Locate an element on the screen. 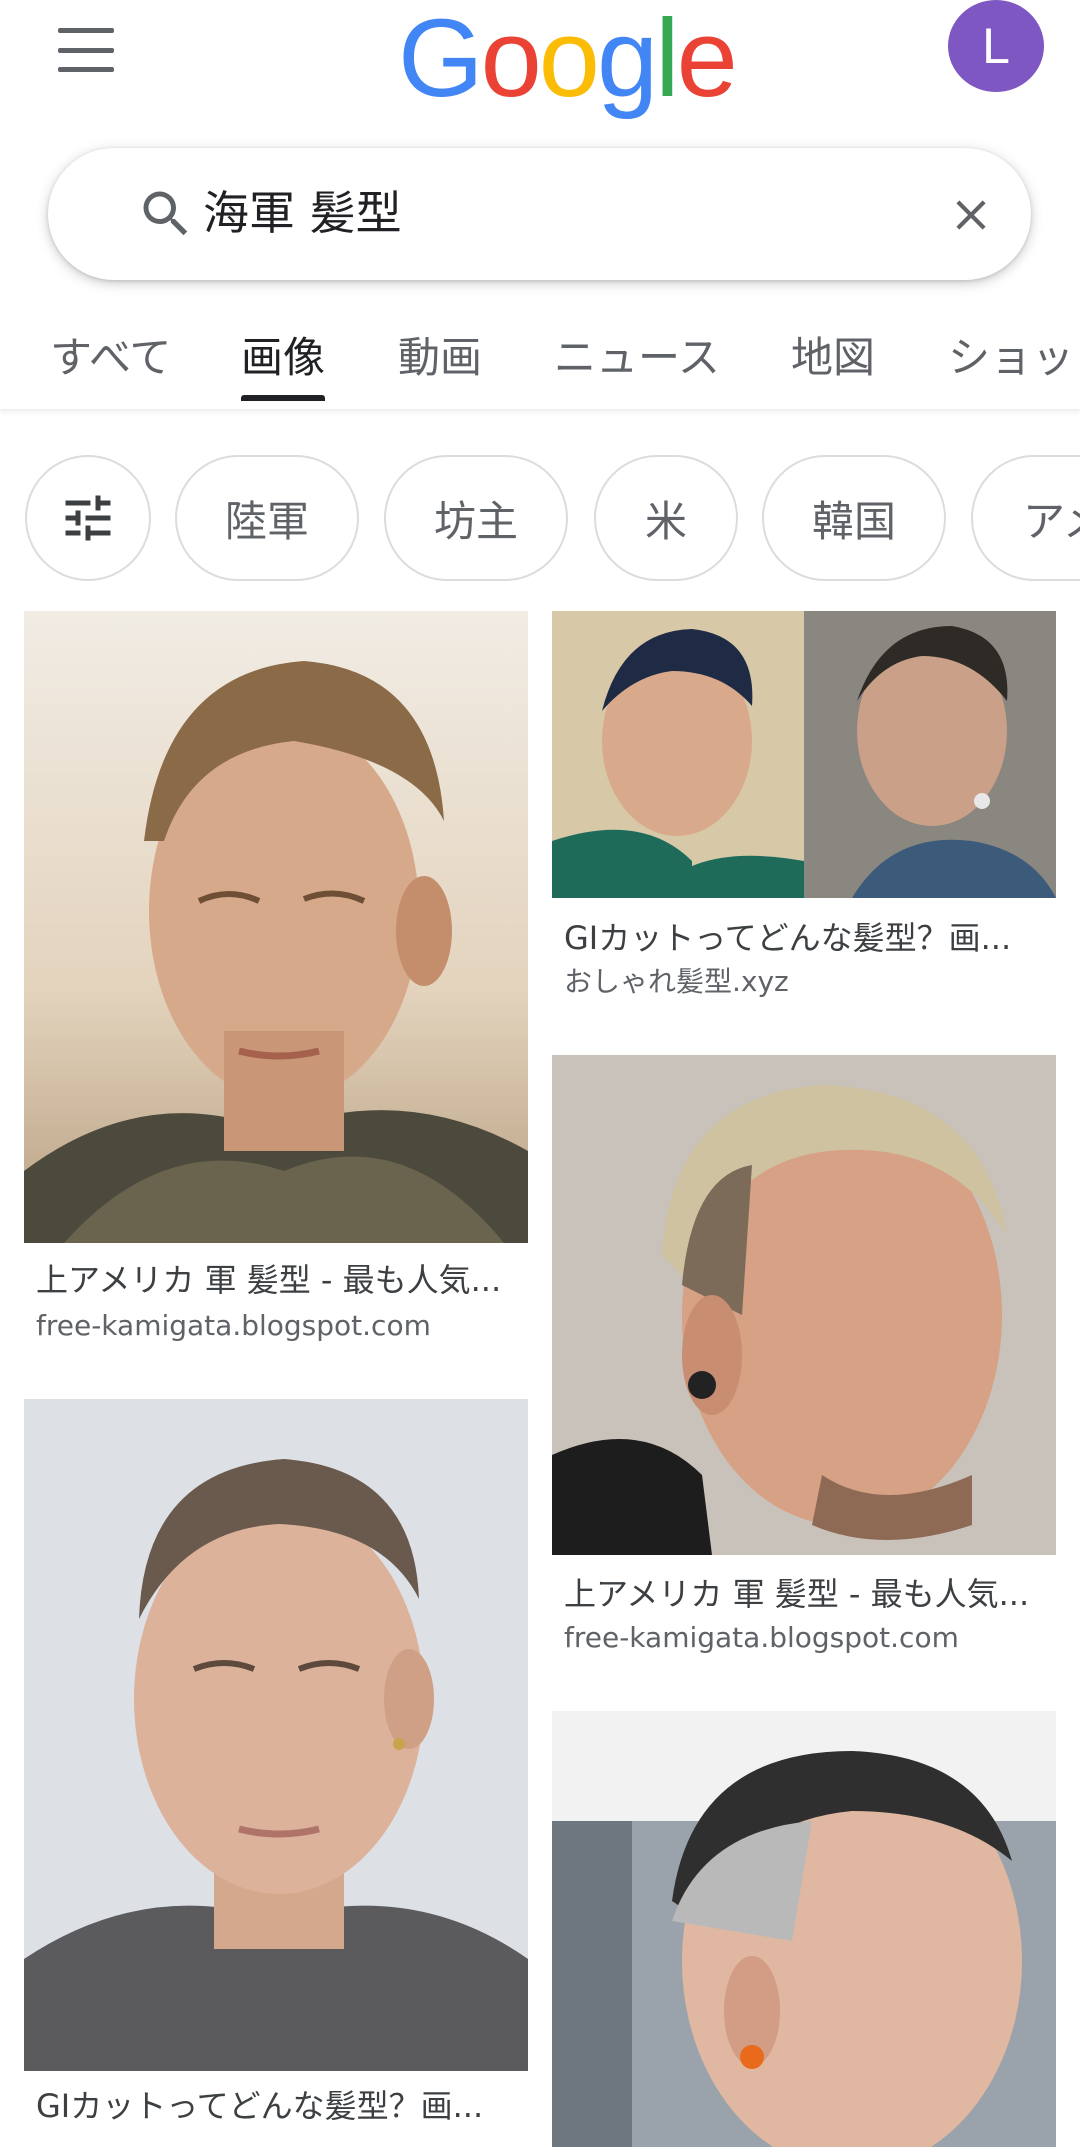 The height and width of the screenshot is (2147, 1080). account-avatar: L is located at coordinates (996, 46).